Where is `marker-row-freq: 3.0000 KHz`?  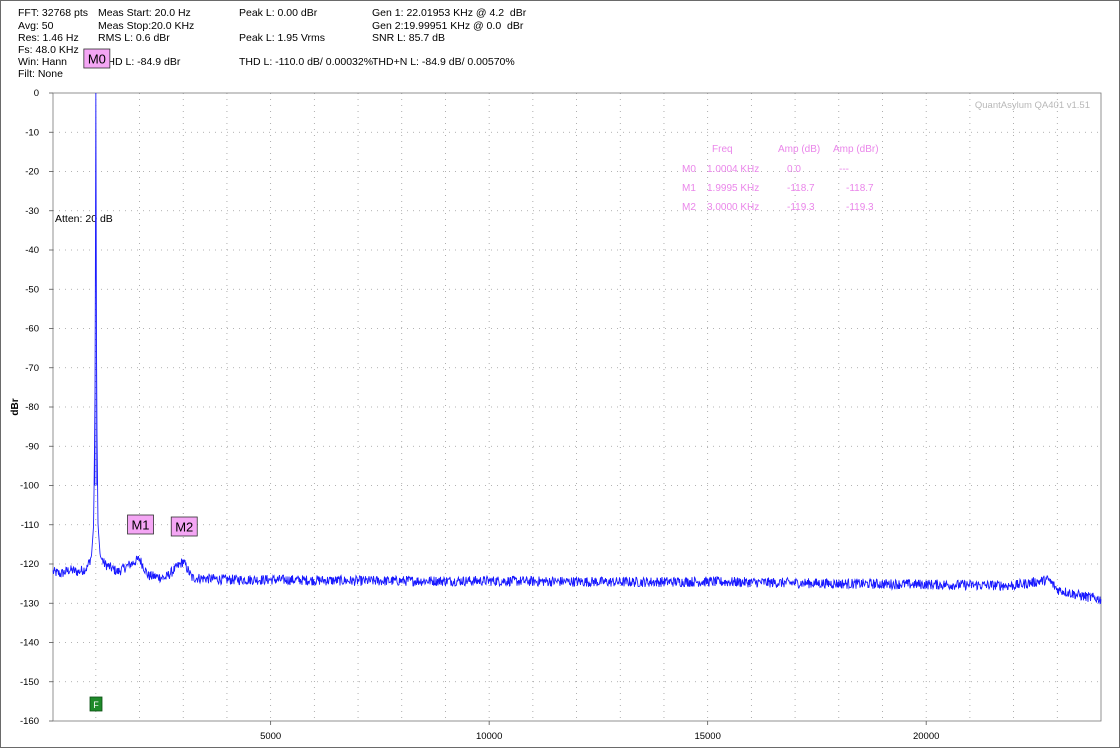 marker-row-freq: 3.0000 KHz is located at coordinates (733, 207).